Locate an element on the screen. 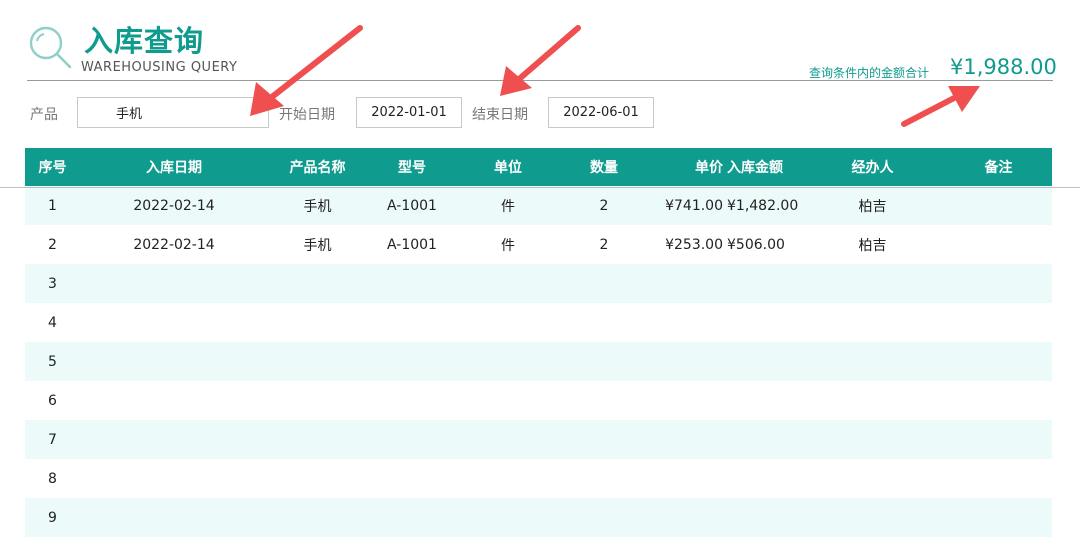  cell-index: 5 is located at coordinates (52, 361).